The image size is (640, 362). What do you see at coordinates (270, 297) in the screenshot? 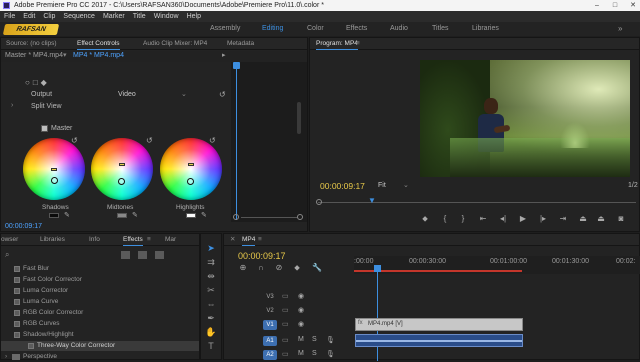
I see `track-v3-label: V3` at bounding box center [270, 297].